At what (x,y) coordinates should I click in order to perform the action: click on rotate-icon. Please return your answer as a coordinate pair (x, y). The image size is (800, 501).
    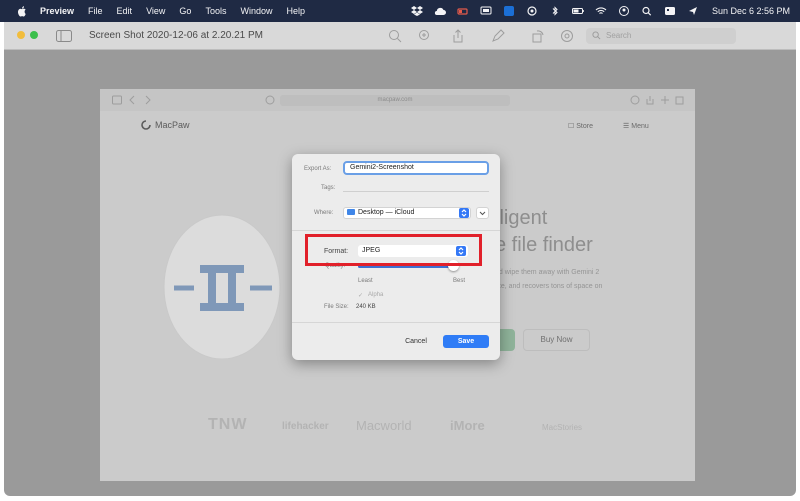
    Looking at the image, I should click on (538, 36).